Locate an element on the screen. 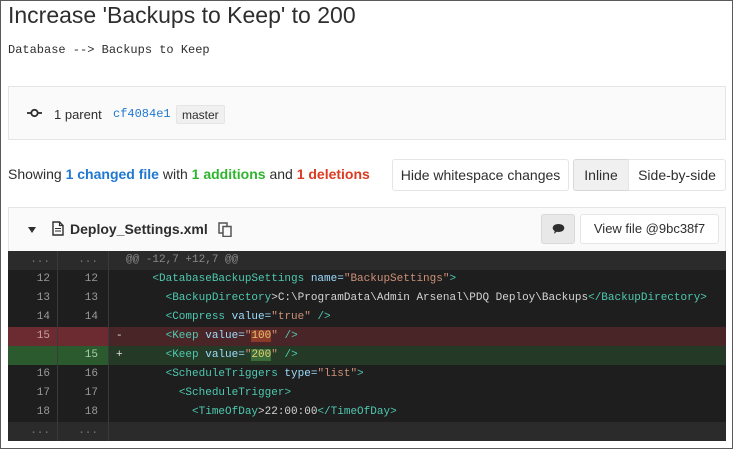  file-header: Deploy_Settings.xml View file @9bc38f7 is located at coordinates (367, 229).